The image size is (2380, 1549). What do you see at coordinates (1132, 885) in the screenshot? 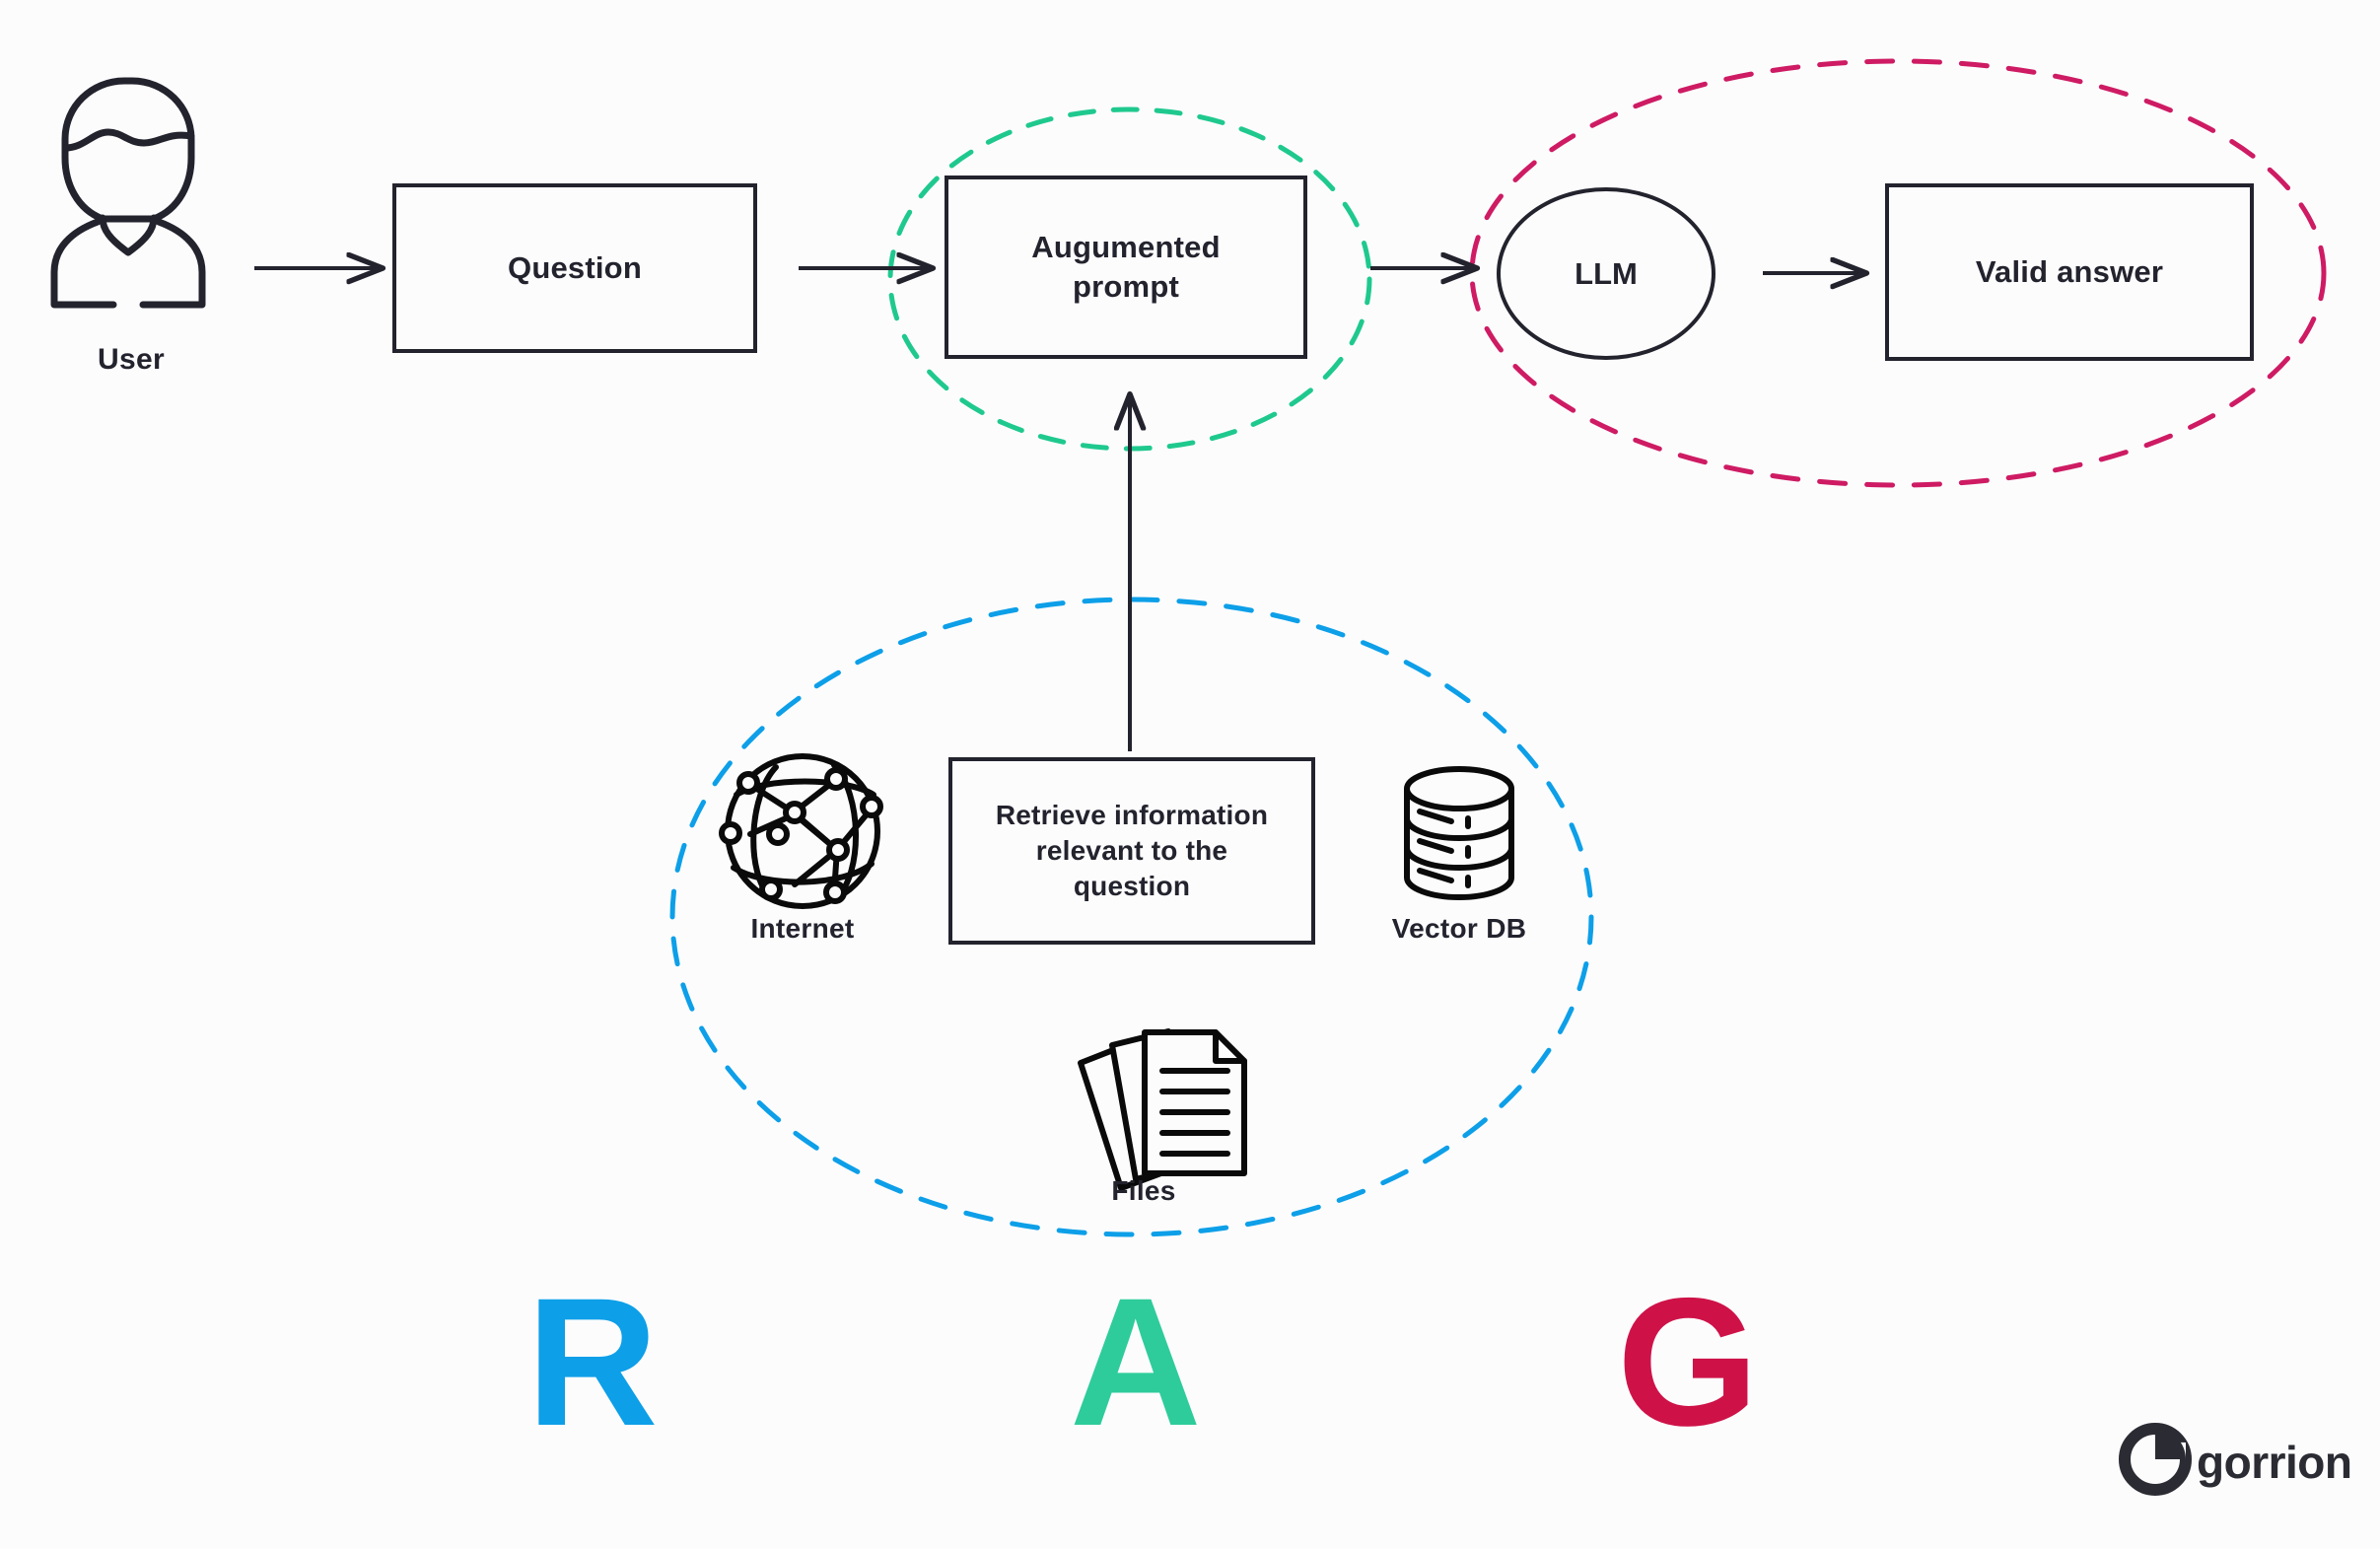
I see `retrieve-line-3: question` at bounding box center [1132, 885].